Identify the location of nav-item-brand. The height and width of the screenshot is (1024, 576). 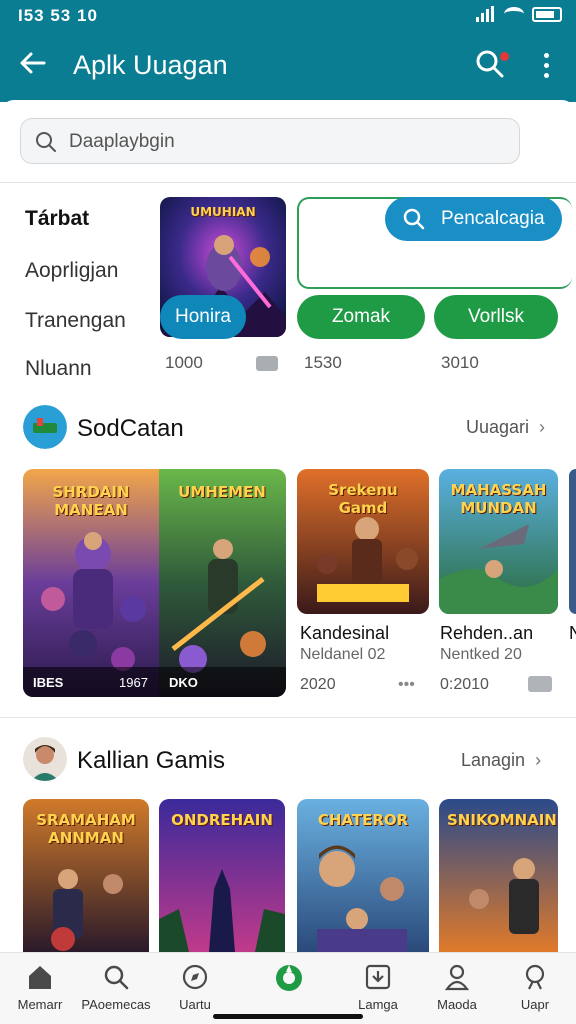
(288, 983).